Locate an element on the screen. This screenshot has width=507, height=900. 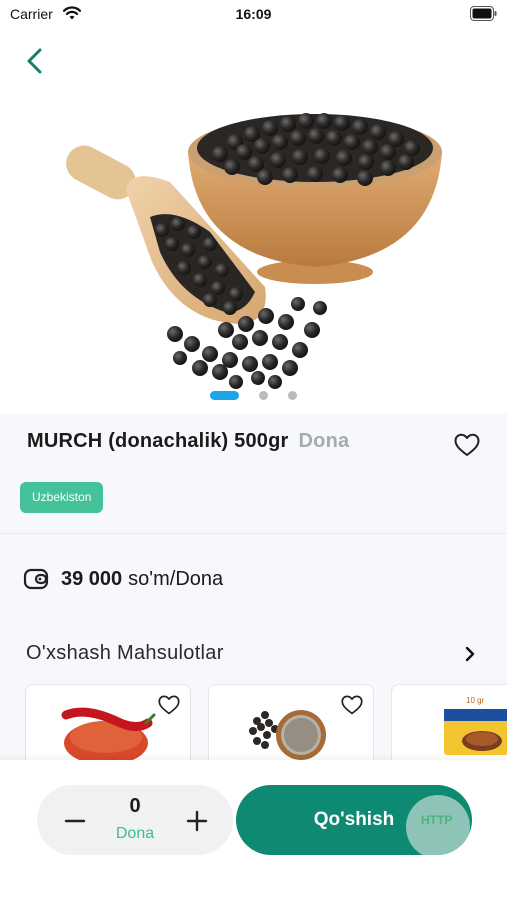
chevron-right-icon is located at coordinates (470, 654).